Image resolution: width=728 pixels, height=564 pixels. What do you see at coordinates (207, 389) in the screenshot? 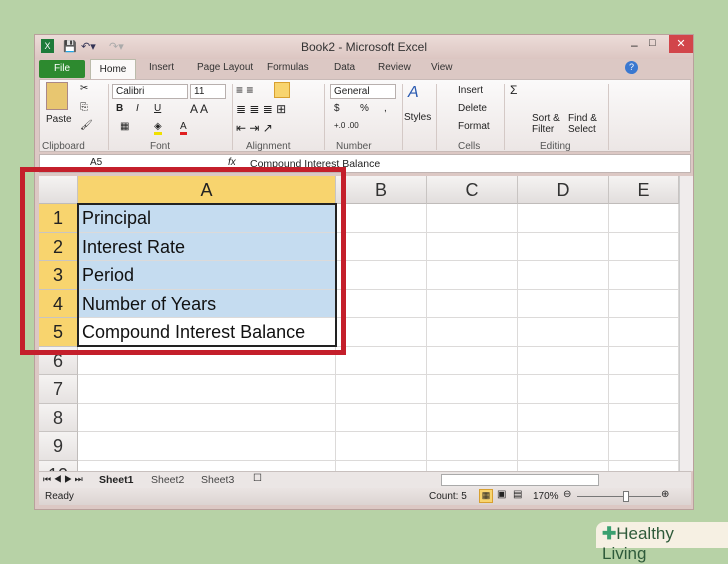
I see `cell-A7` at bounding box center [207, 389].